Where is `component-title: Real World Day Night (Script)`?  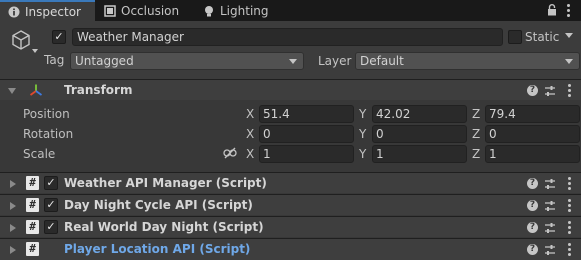
component-title: Real World Day Night (Script) is located at coordinates (164, 227).